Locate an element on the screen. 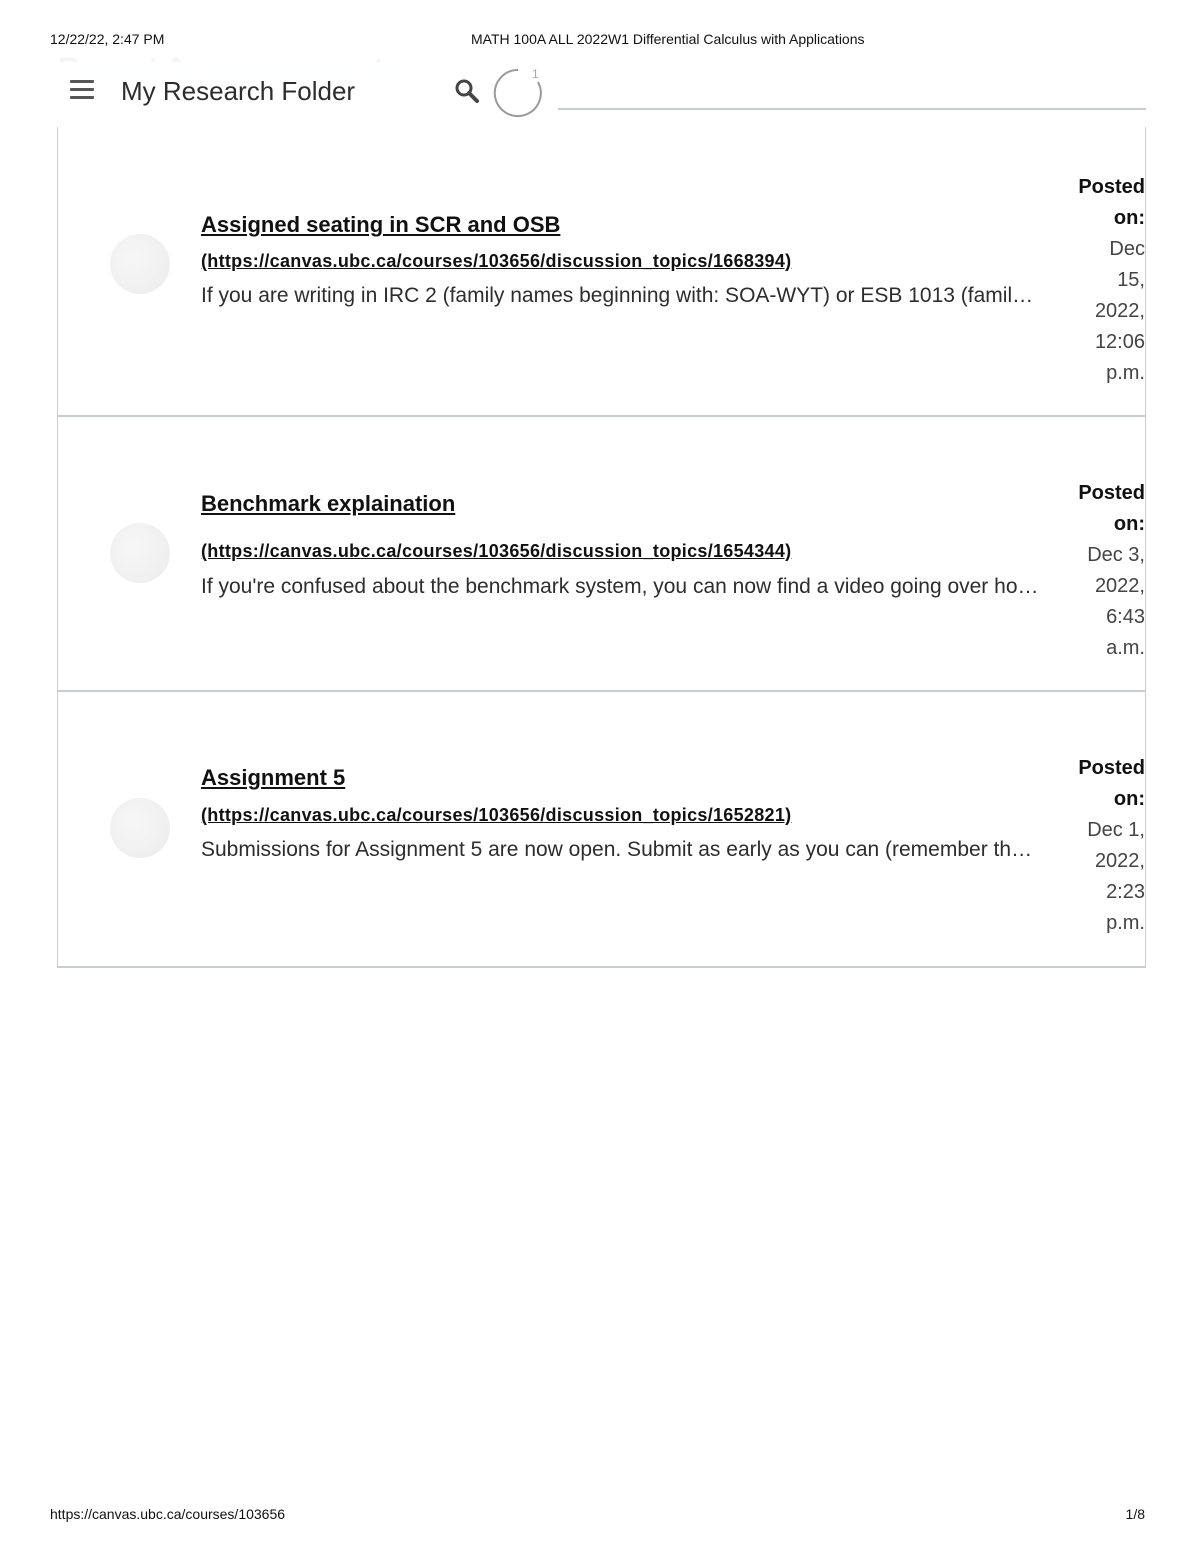 The image size is (1200, 1553). posted-date: Posted on: Dec 1, 2022, 2:23 p.m. is located at coordinates (1107, 846).